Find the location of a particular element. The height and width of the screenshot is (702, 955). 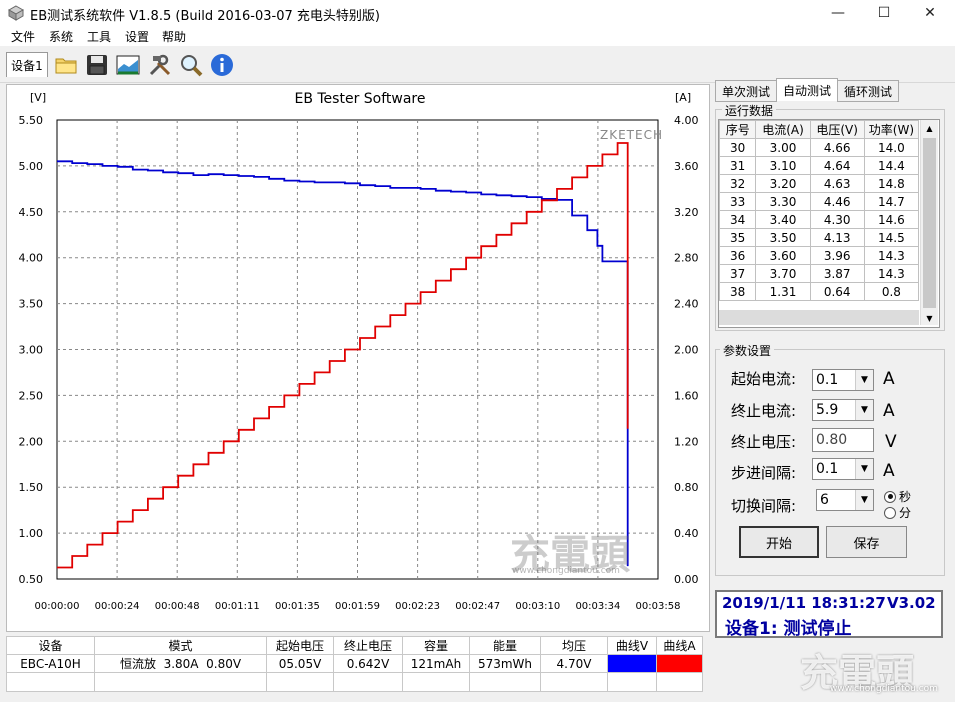

summary-end-voltage: 0.642V is located at coordinates (368, 663).